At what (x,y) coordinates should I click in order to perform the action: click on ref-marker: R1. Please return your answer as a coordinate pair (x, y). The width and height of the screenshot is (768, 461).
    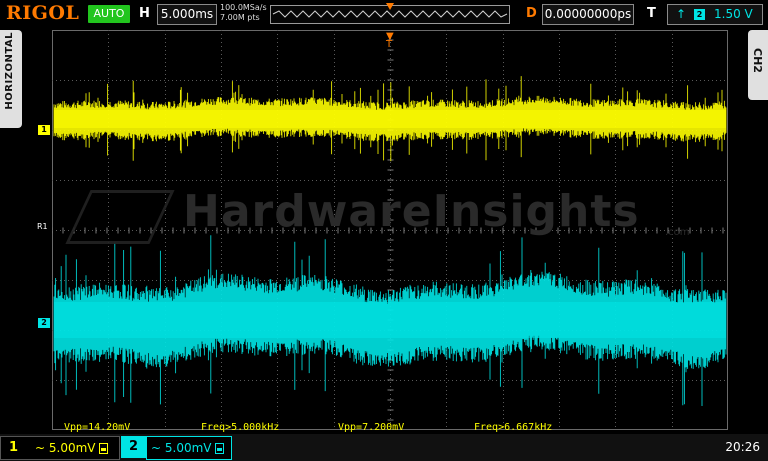
    Looking at the image, I should click on (42, 226).